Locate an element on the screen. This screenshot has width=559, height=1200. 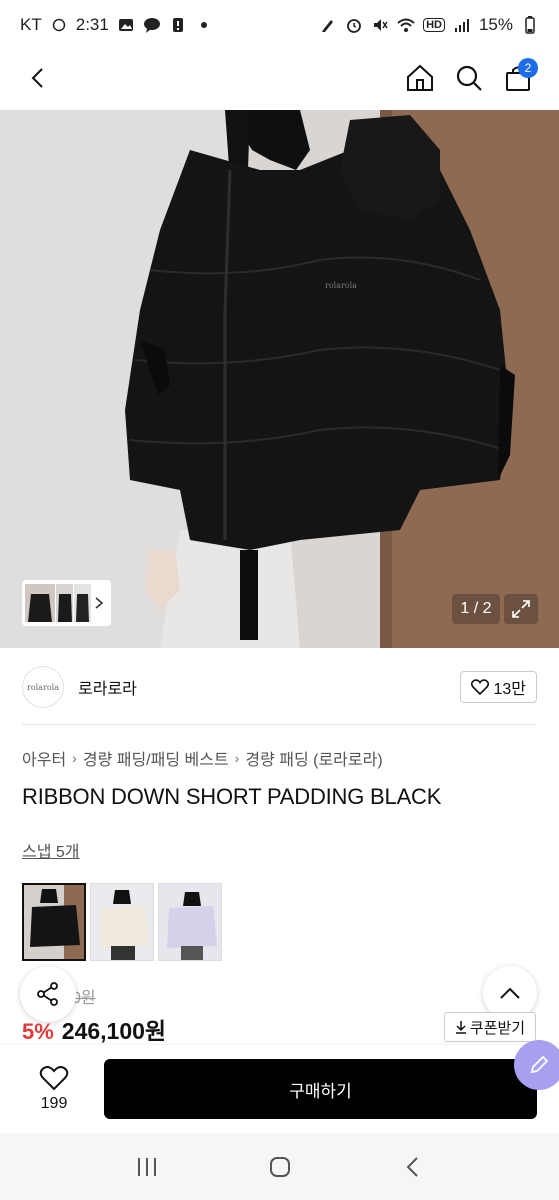
color-option-lavender is located at coordinates (190, 922).